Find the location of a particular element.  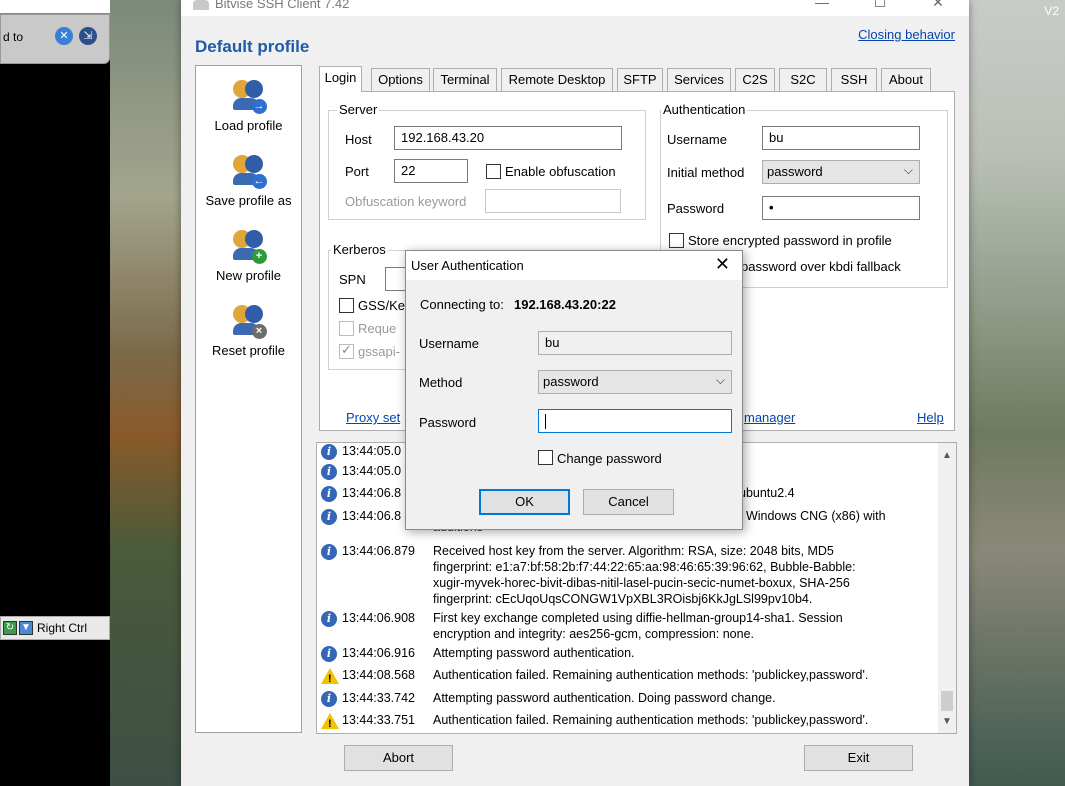

load-profile-button: → Load profile is located at coordinates (248, 105).